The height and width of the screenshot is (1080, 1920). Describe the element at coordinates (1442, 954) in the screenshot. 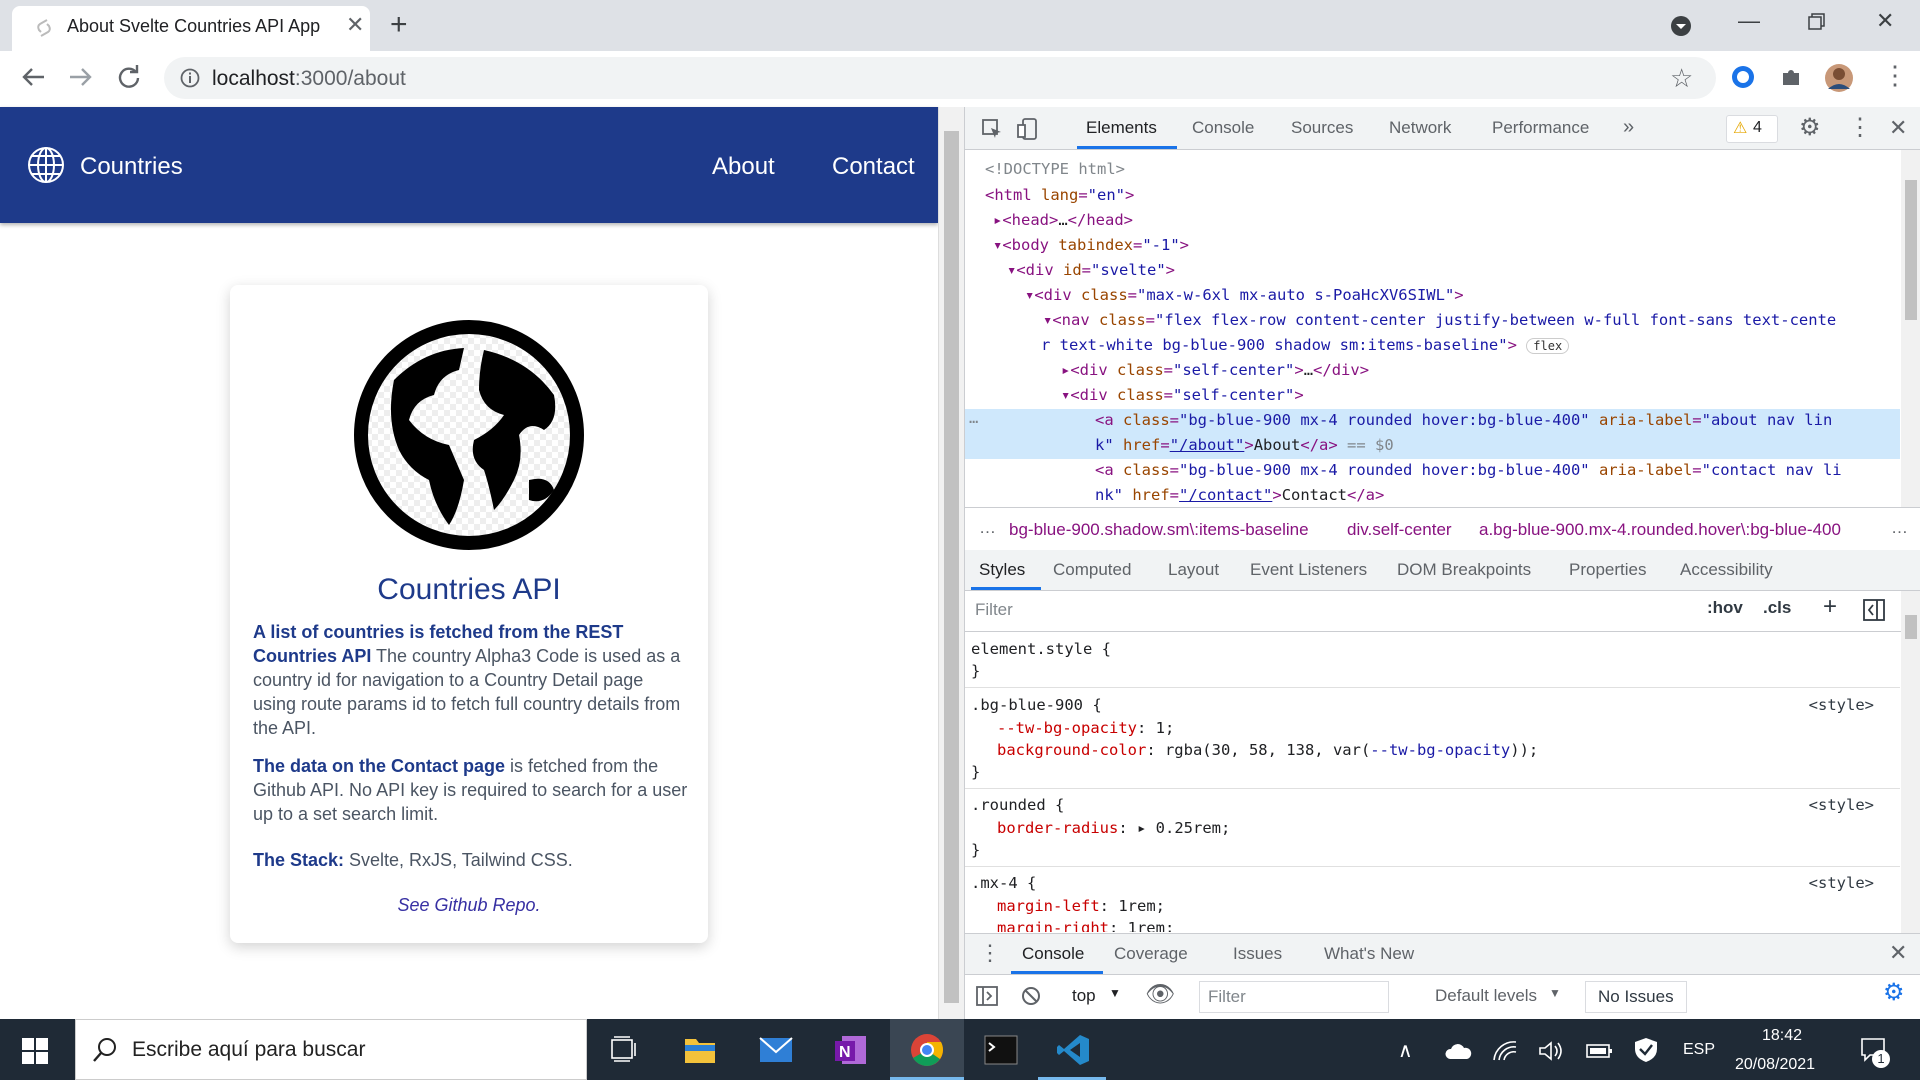

I see `drawer-tabbar: ⋮ Console Coverage Issues What's New ✕` at that location.